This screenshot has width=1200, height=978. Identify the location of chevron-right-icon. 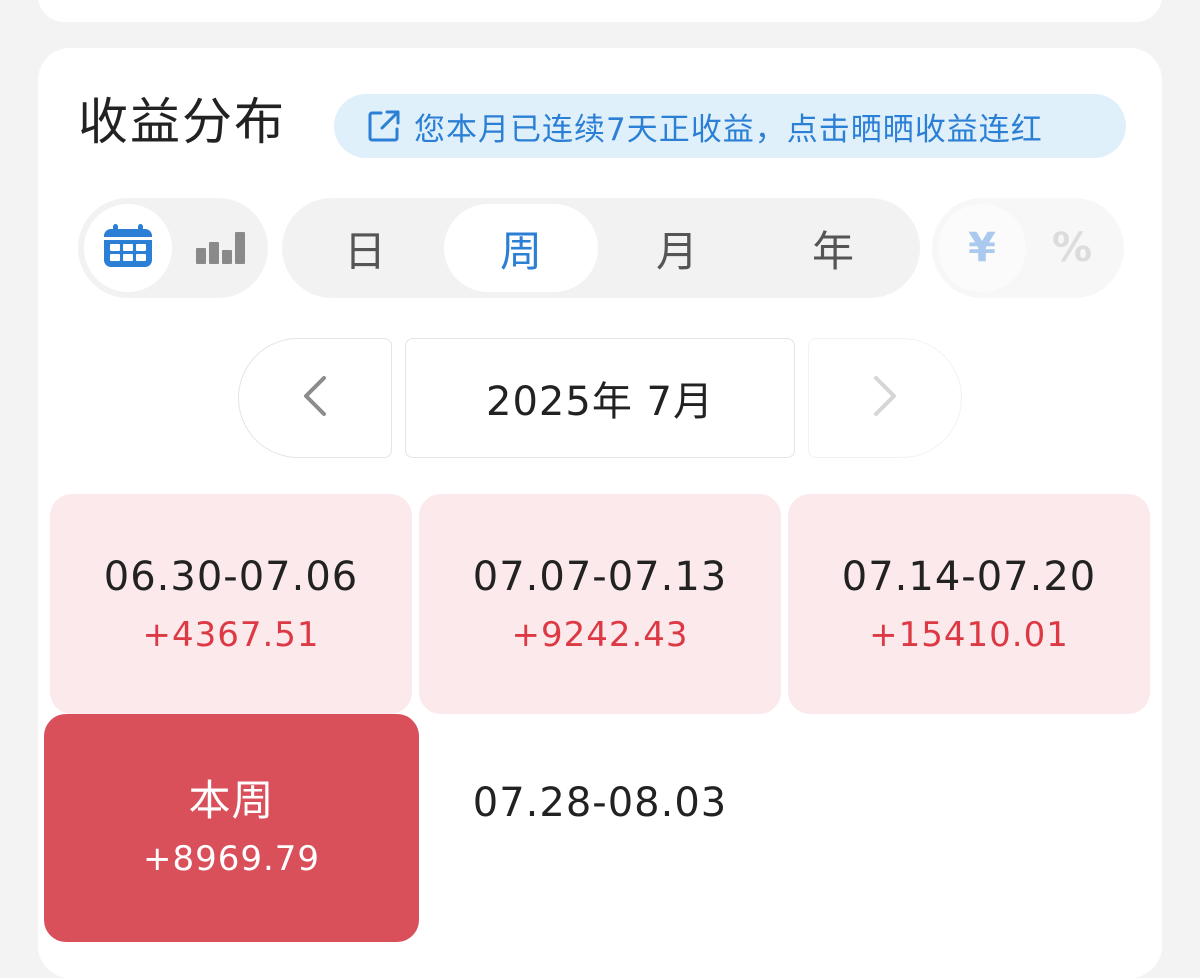
(885, 398).